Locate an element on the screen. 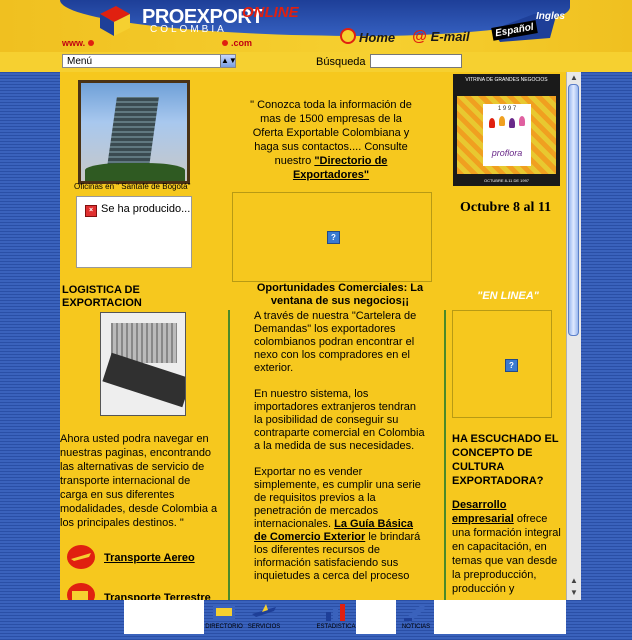 The width and height of the screenshot is (632, 640). logo-www: www. is located at coordinates (78, 43).